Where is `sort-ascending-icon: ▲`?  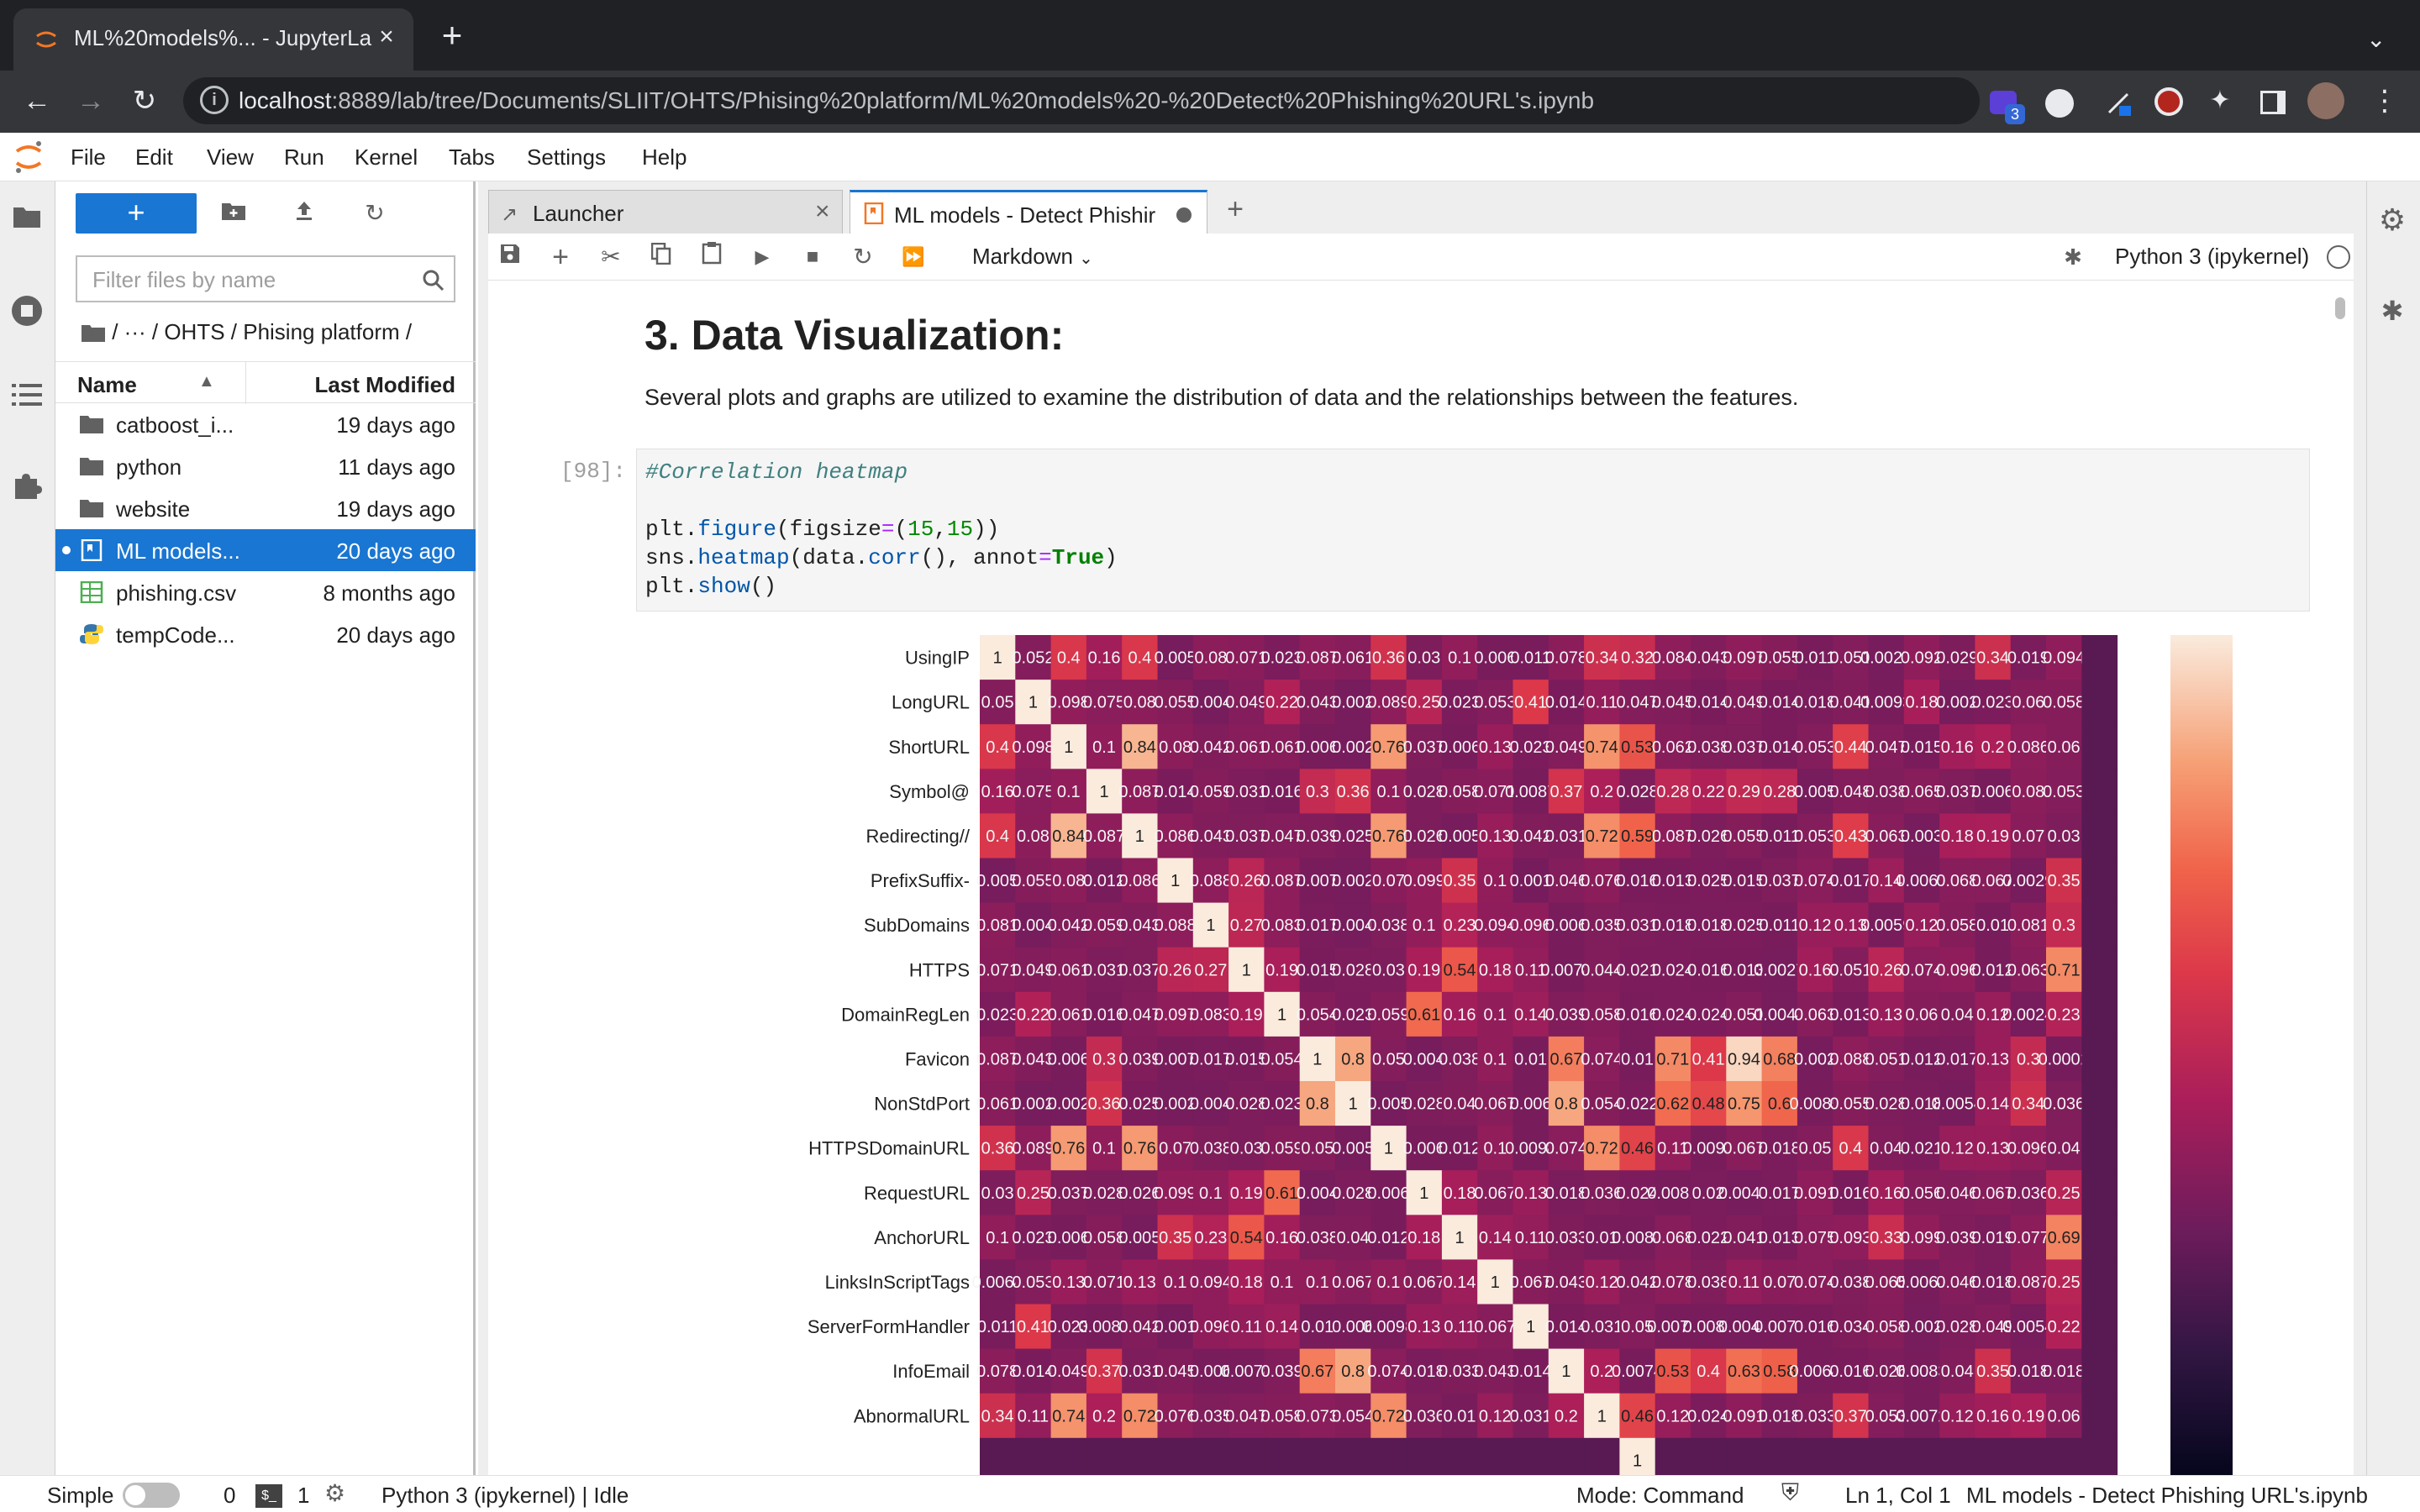 sort-ascending-icon: ▲ is located at coordinates (206, 381).